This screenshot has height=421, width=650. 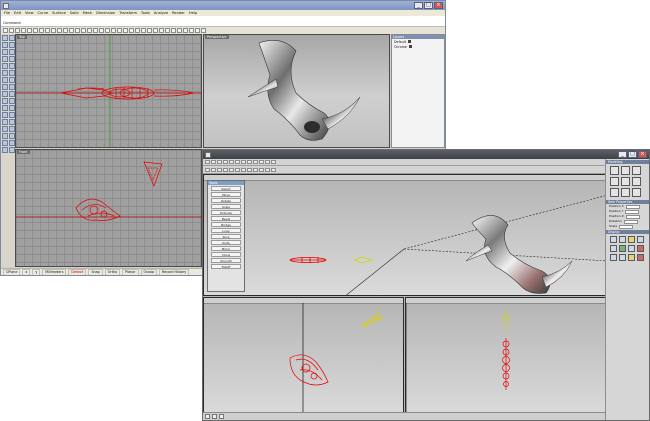 I want to click on tool-extrude: Extrude, so click(x=226, y=212).